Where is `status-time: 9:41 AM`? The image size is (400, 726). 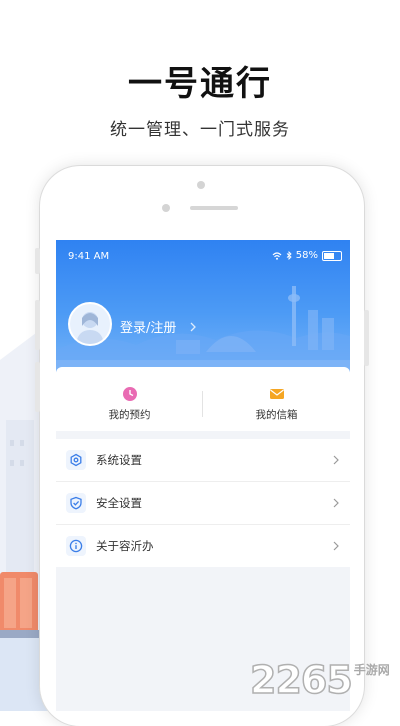
status-time: 9:41 AM is located at coordinates (89, 256).